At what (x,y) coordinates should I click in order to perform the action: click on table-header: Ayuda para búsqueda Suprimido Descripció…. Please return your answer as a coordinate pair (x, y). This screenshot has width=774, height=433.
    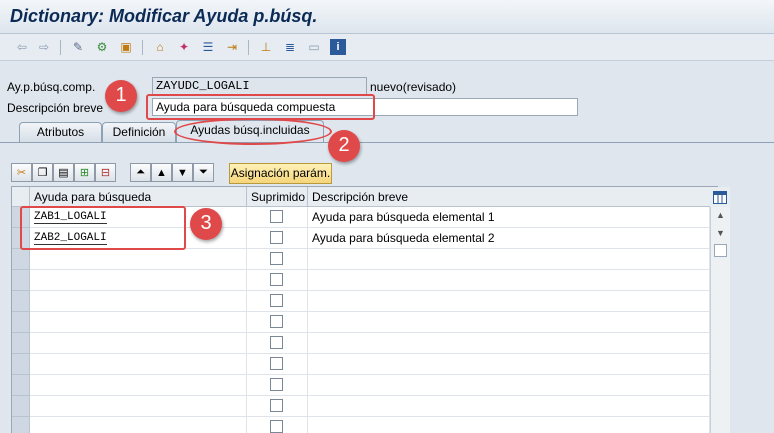
    Looking at the image, I should click on (364, 197).